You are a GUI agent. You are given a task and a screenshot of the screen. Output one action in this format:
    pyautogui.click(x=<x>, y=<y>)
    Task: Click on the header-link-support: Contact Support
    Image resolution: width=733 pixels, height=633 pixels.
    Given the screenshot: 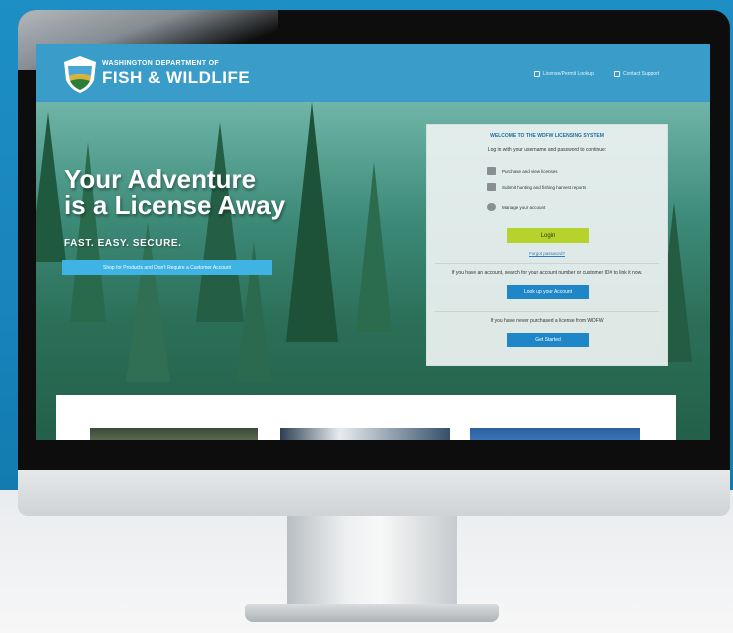 What is the action you would take?
    pyautogui.click(x=636, y=74)
    